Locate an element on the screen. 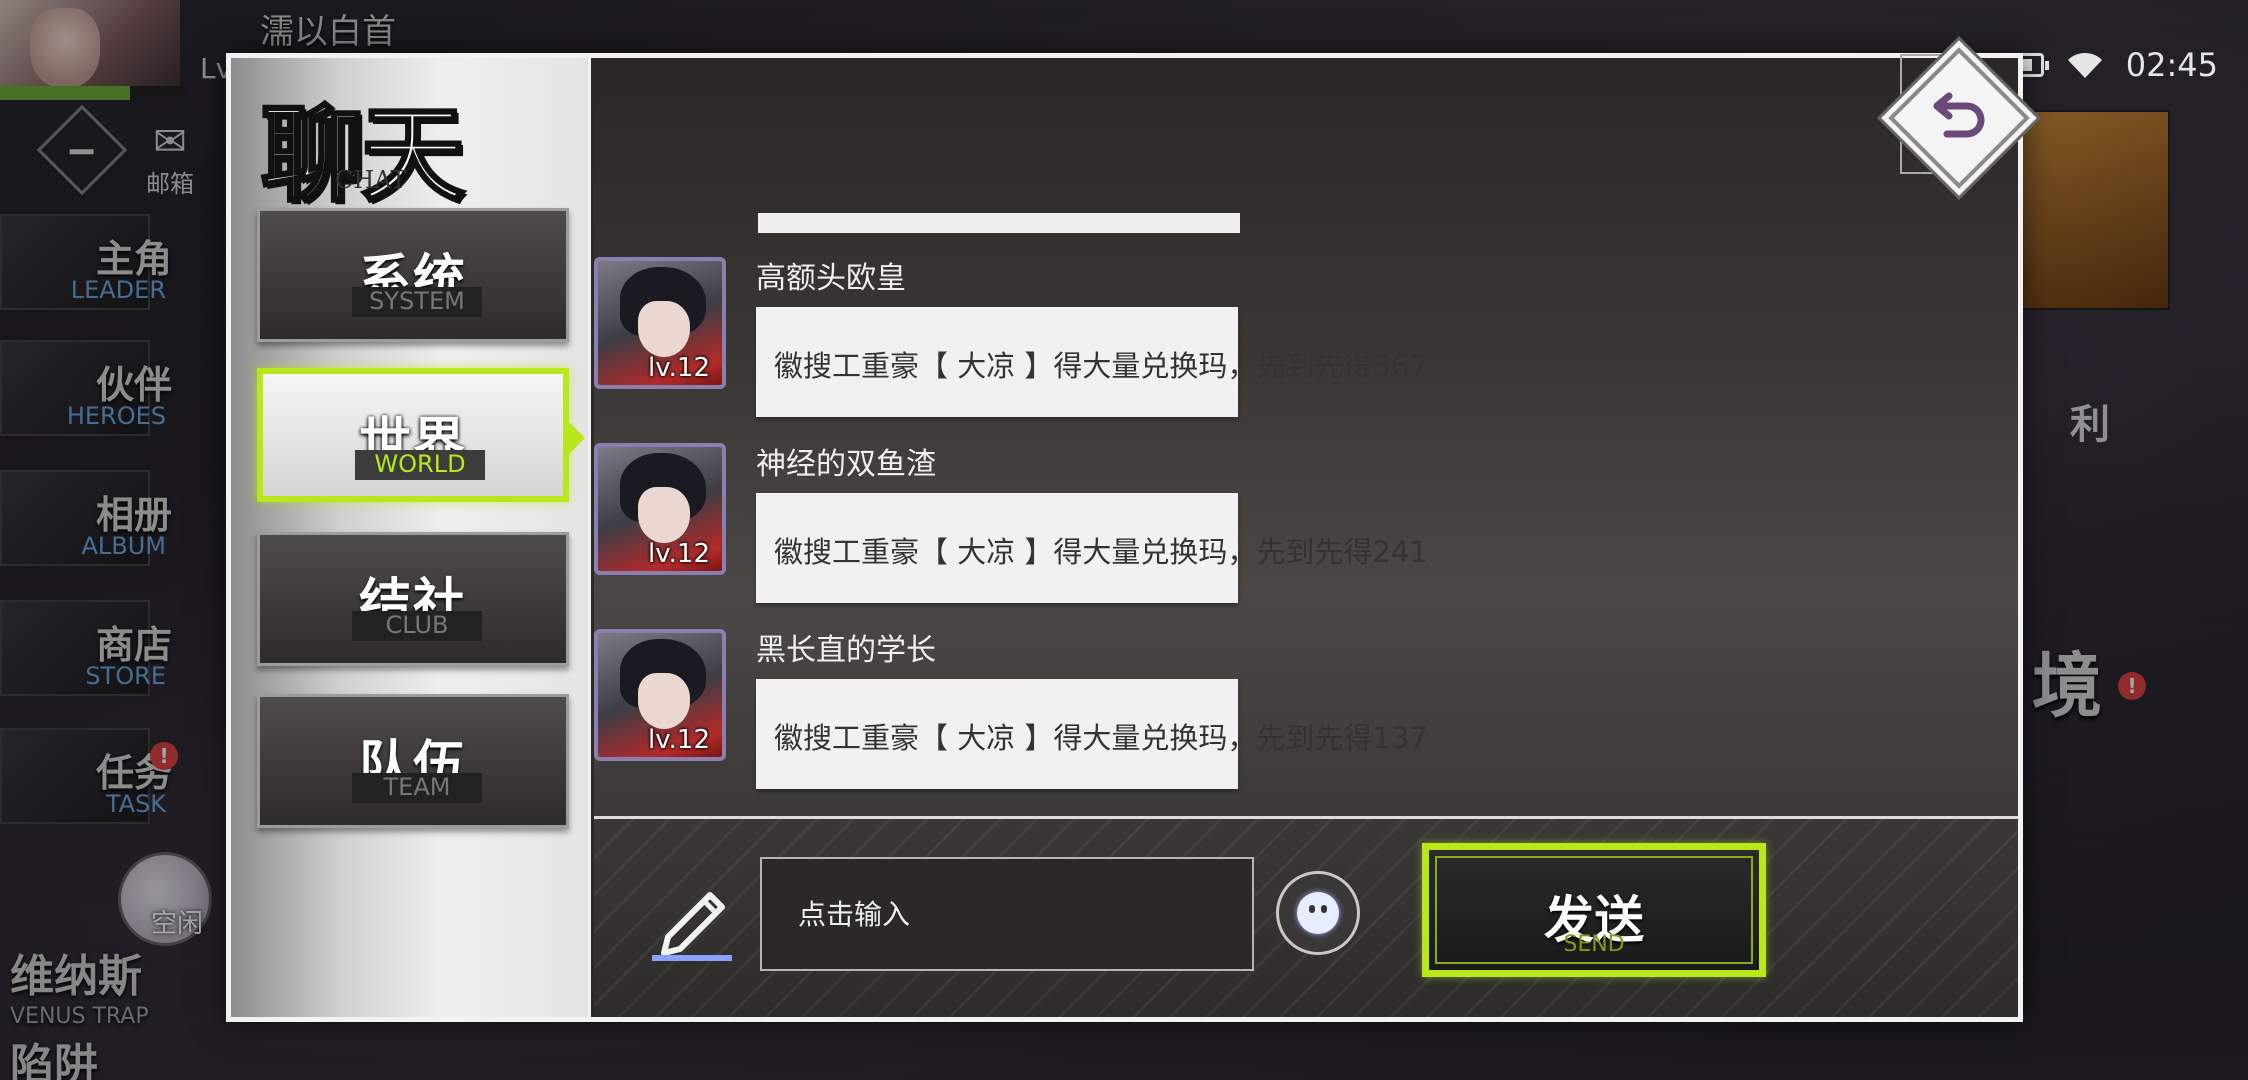 The width and height of the screenshot is (2248, 1080). message-input-field is located at coordinates (1007, 914).